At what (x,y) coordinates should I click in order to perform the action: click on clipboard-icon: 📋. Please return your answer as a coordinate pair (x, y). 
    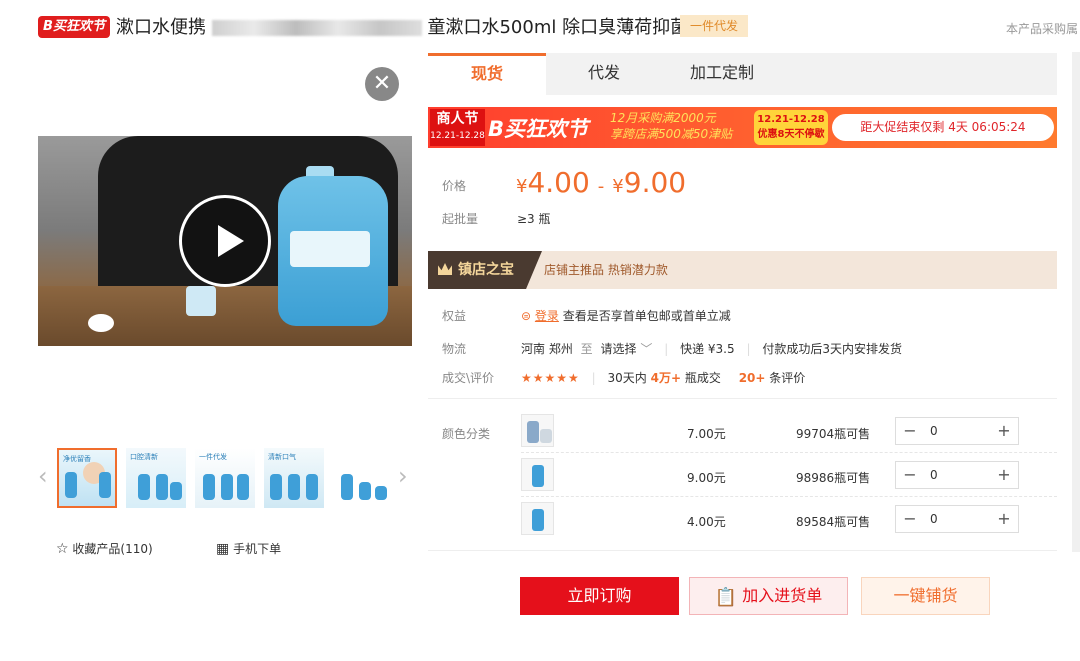
    Looking at the image, I should click on (726, 597).